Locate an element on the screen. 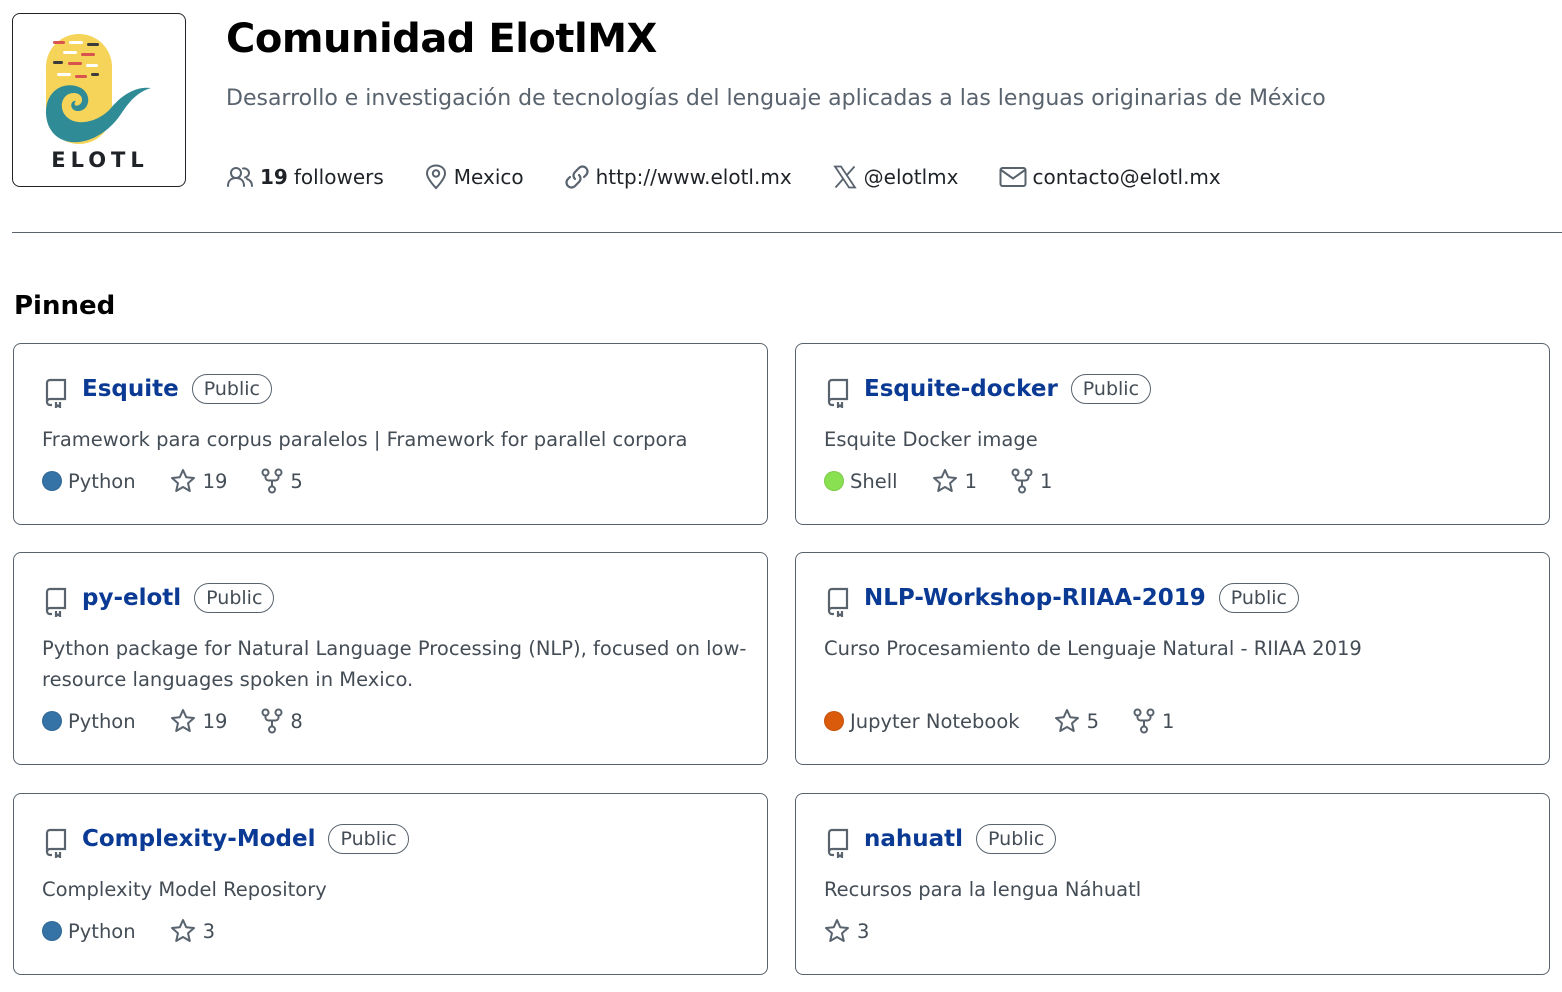 The image size is (1562, 992). x-logo-icon is located at coordinates (844, 177).